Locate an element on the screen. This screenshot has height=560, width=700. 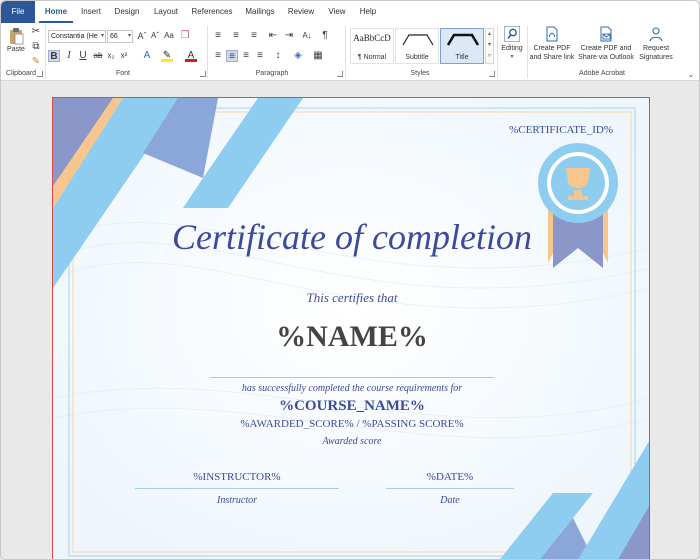
instructor-signature-block: %INSTRUCTOR% Instructor is located at coordinates (237, 488).